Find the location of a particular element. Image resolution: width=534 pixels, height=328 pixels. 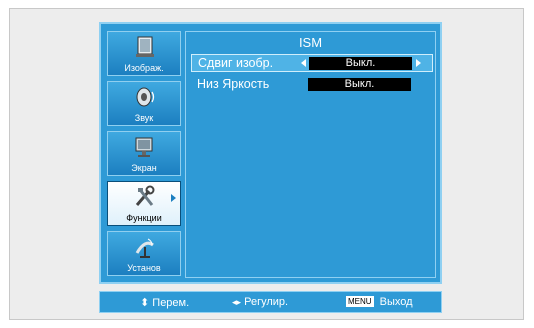

adjust-hint: ◂▸ Регулир. is located at coordinates (260, 302).